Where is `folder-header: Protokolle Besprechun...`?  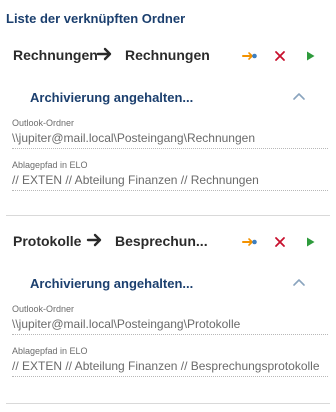 folder-header: Protokolle Besprechun... is located at coordinates (168, 242).